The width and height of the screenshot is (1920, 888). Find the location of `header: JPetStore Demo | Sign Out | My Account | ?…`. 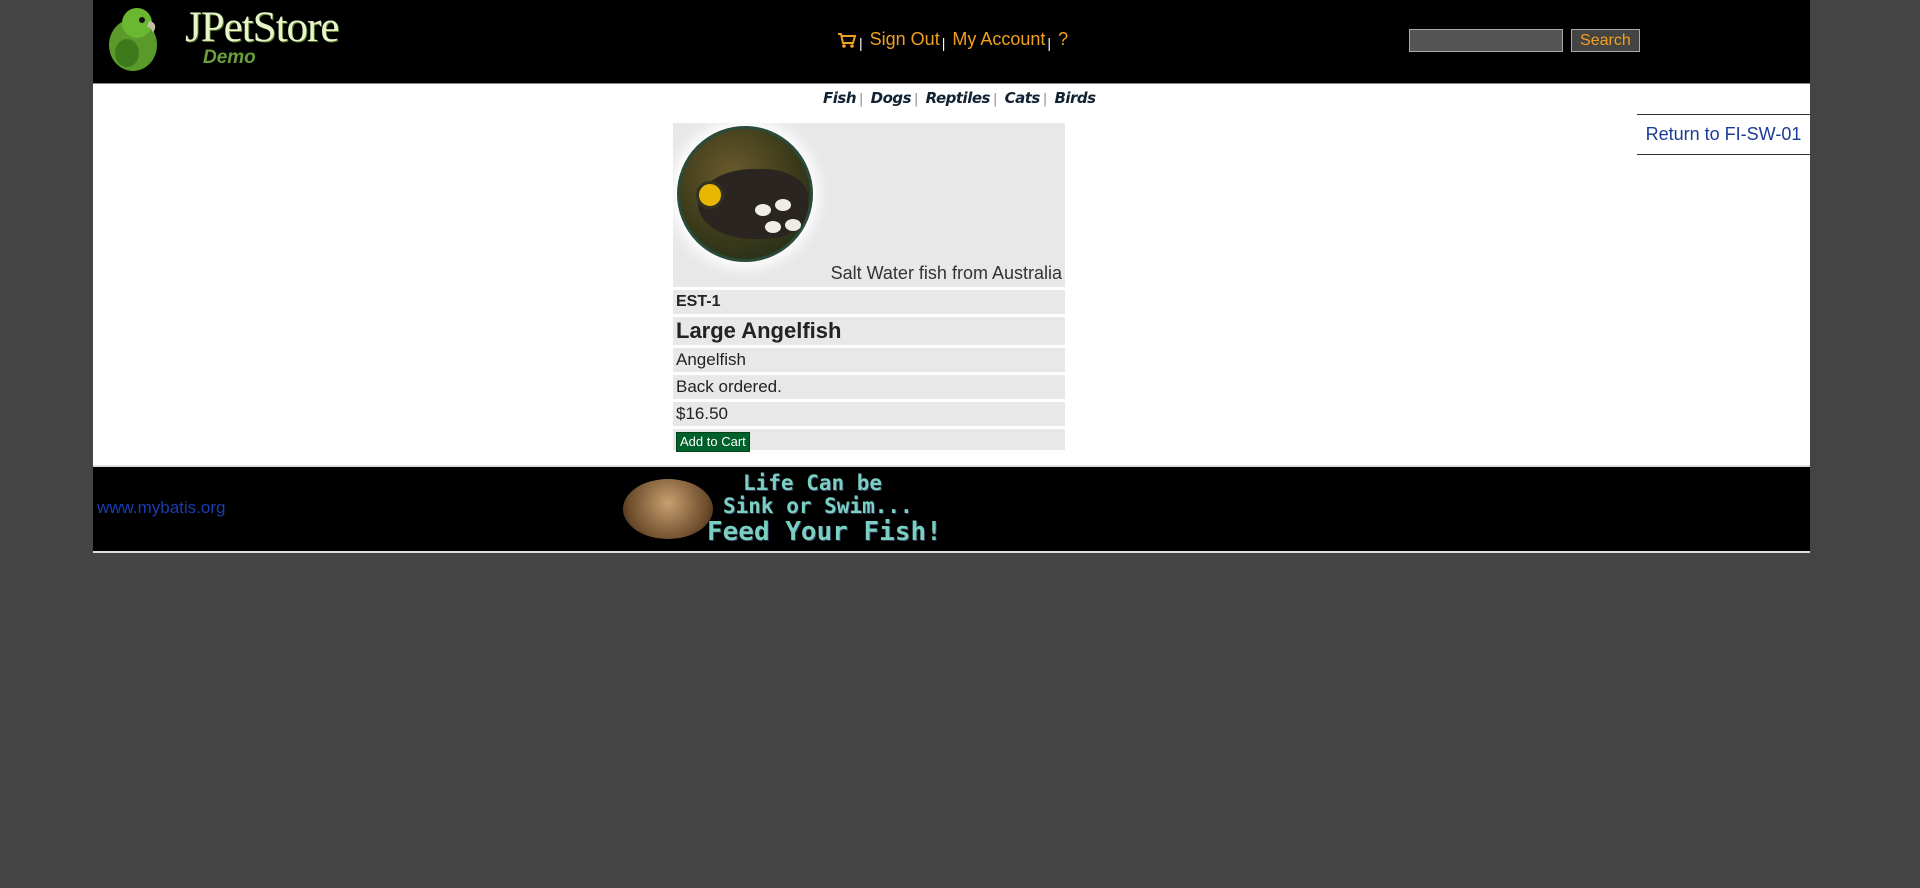

header: JPetStore Demo | Sign Out | My Account | ?… is located at coordinates (951, 42).